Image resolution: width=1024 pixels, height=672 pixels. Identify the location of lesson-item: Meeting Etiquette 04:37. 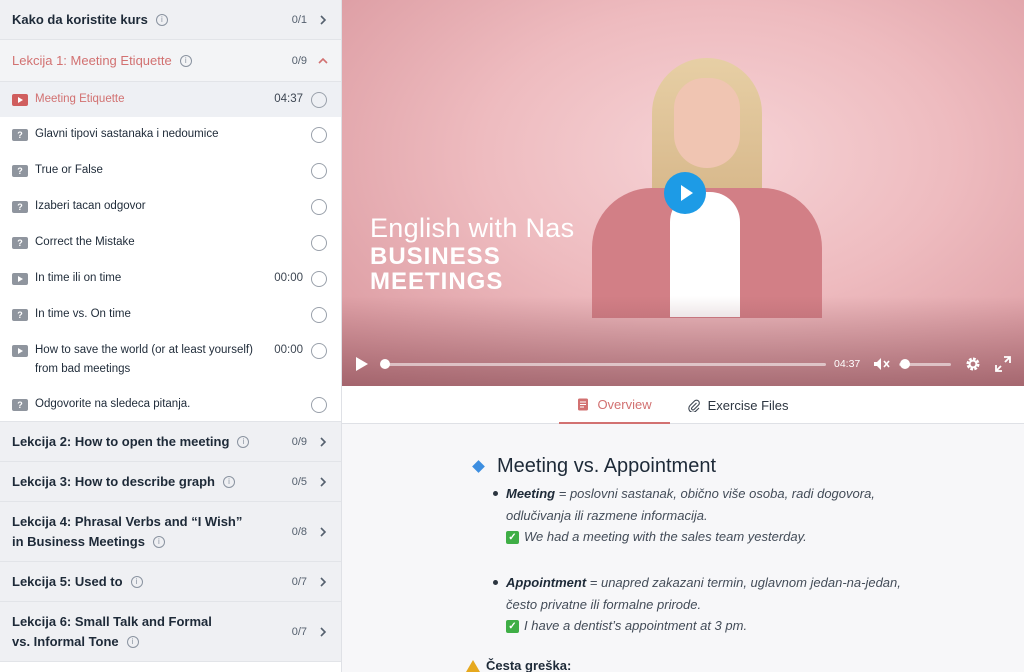
(170, 99).